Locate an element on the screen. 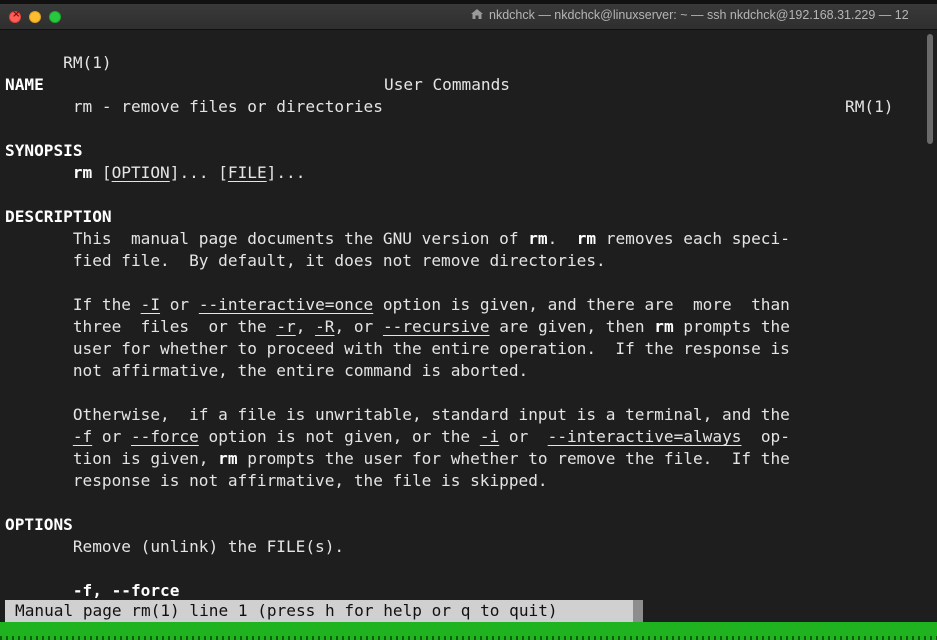 This screenshot has height=640, width=937. force-option-line: -f, --force is located at coordinates (92, 591).